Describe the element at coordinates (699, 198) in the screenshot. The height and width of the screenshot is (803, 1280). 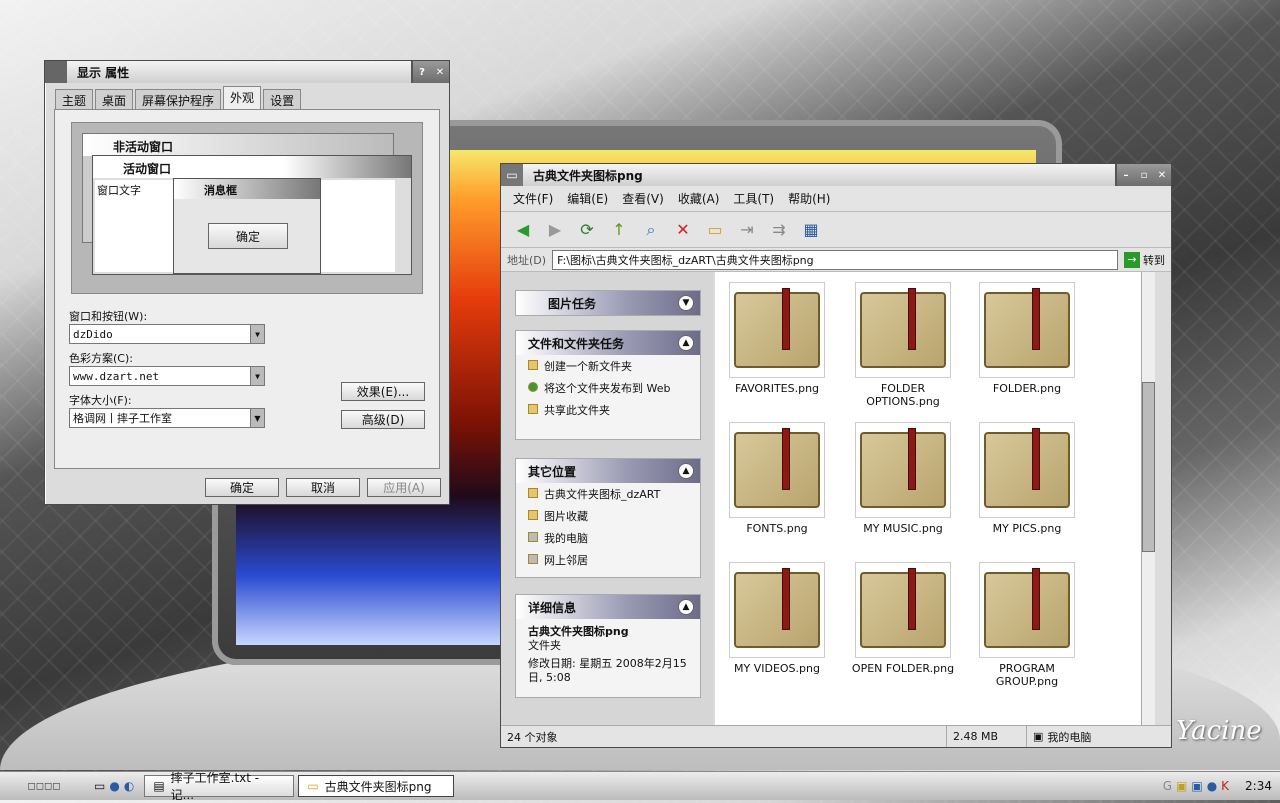
I see `menu-favorites: 收藏(A)` at that location.